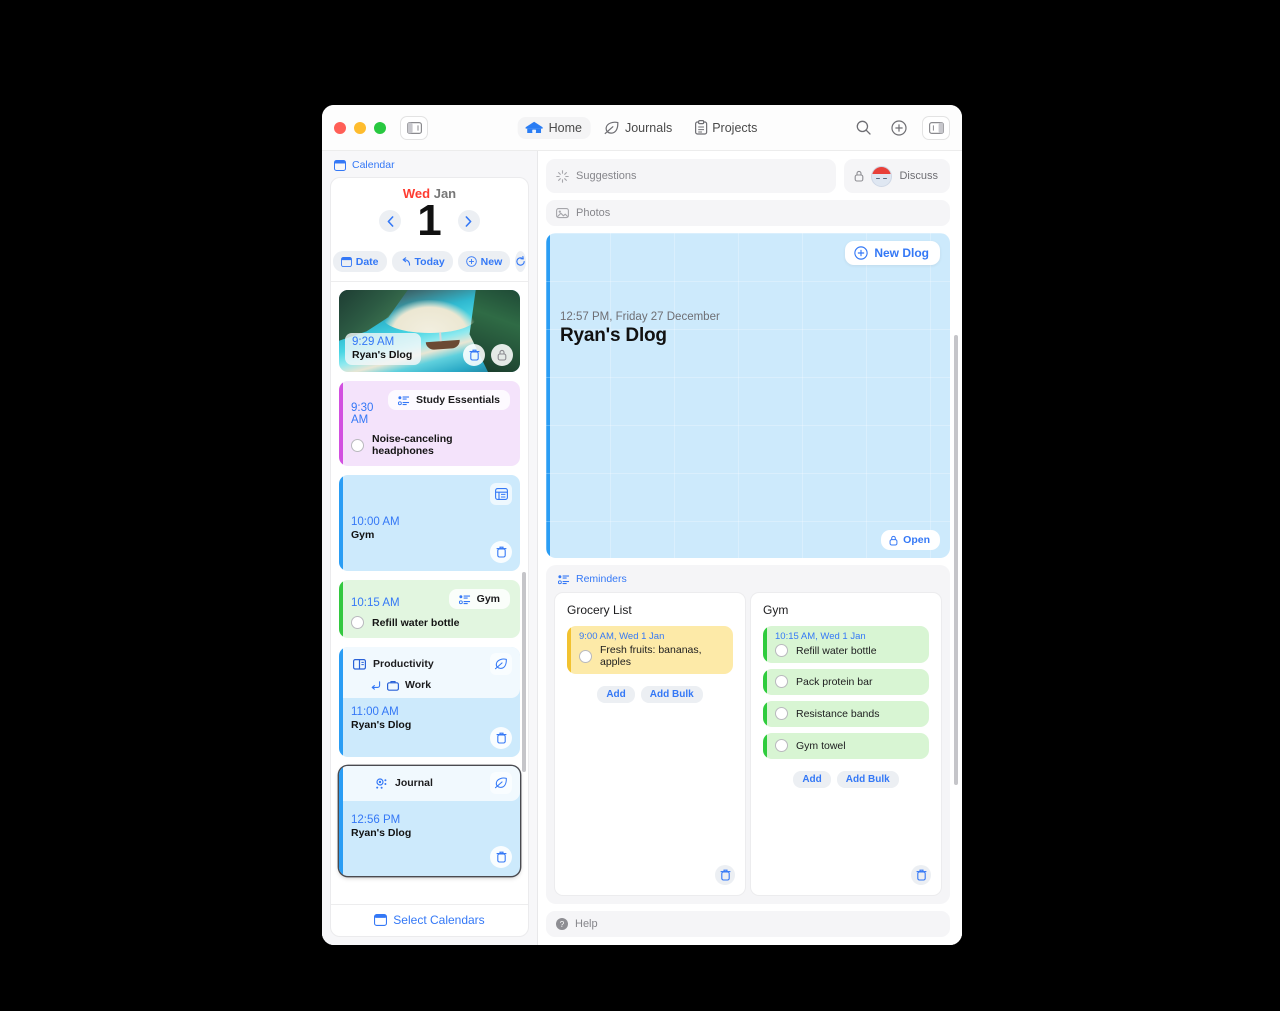 The height and width of the screenshot is (1011, 1280). Describe the element at coordinates (432, 685) in the screenshot. I see `event-header-sub: Work` at that location.